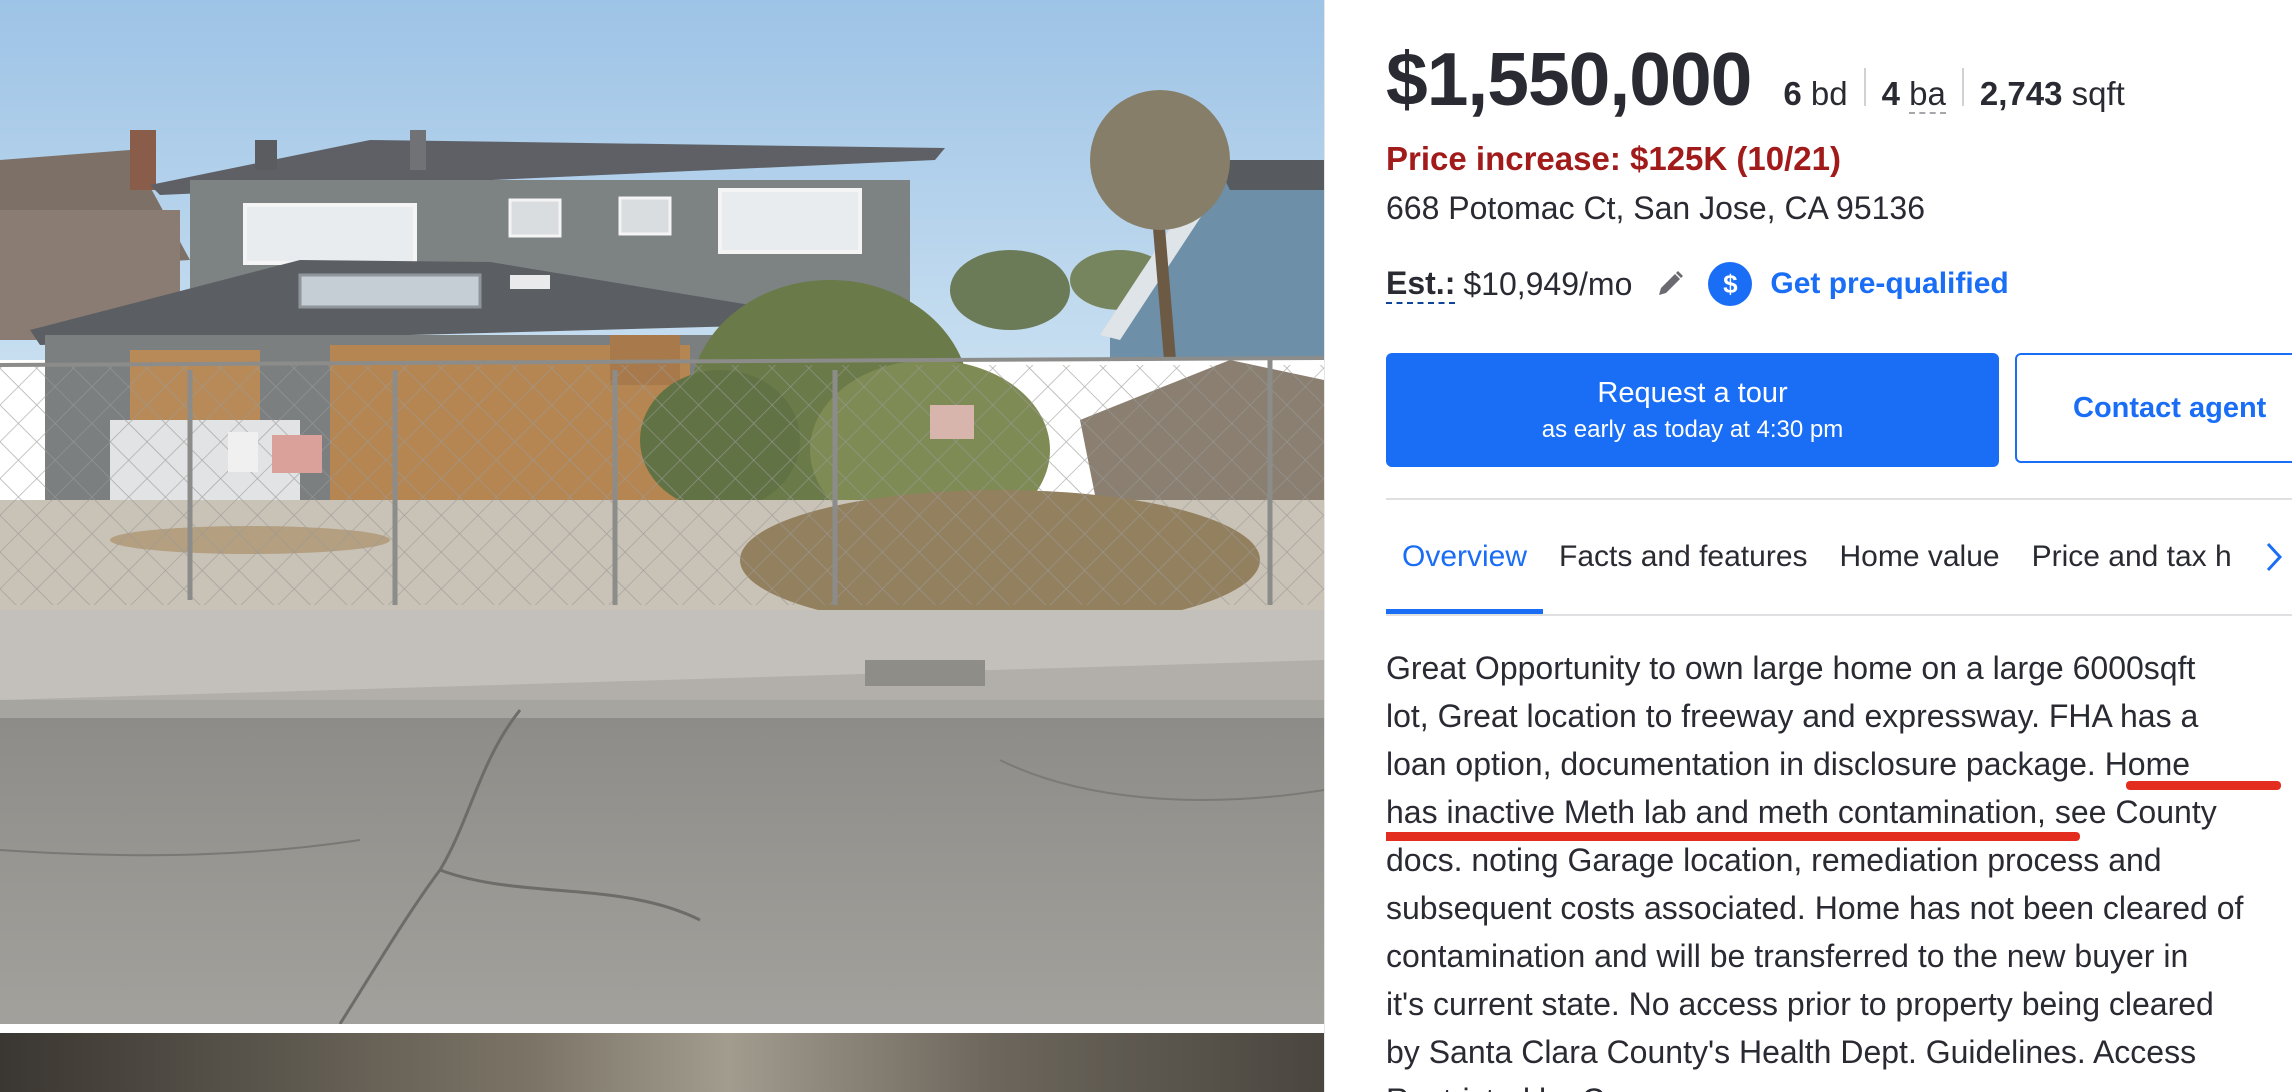 The image size is (2292, 1092). Describe the element at coordinates (2274, 557) in the screenshot. I see `chevron-right-icon` at that location.